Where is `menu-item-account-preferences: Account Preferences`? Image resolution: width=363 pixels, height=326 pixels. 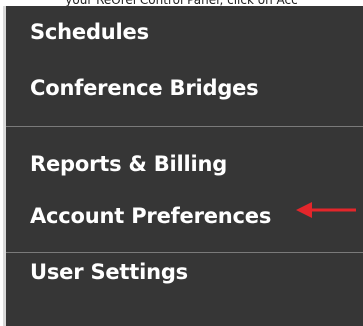 menu-item-account-preferences: Account Preferences is located at coordinates (150, 216).